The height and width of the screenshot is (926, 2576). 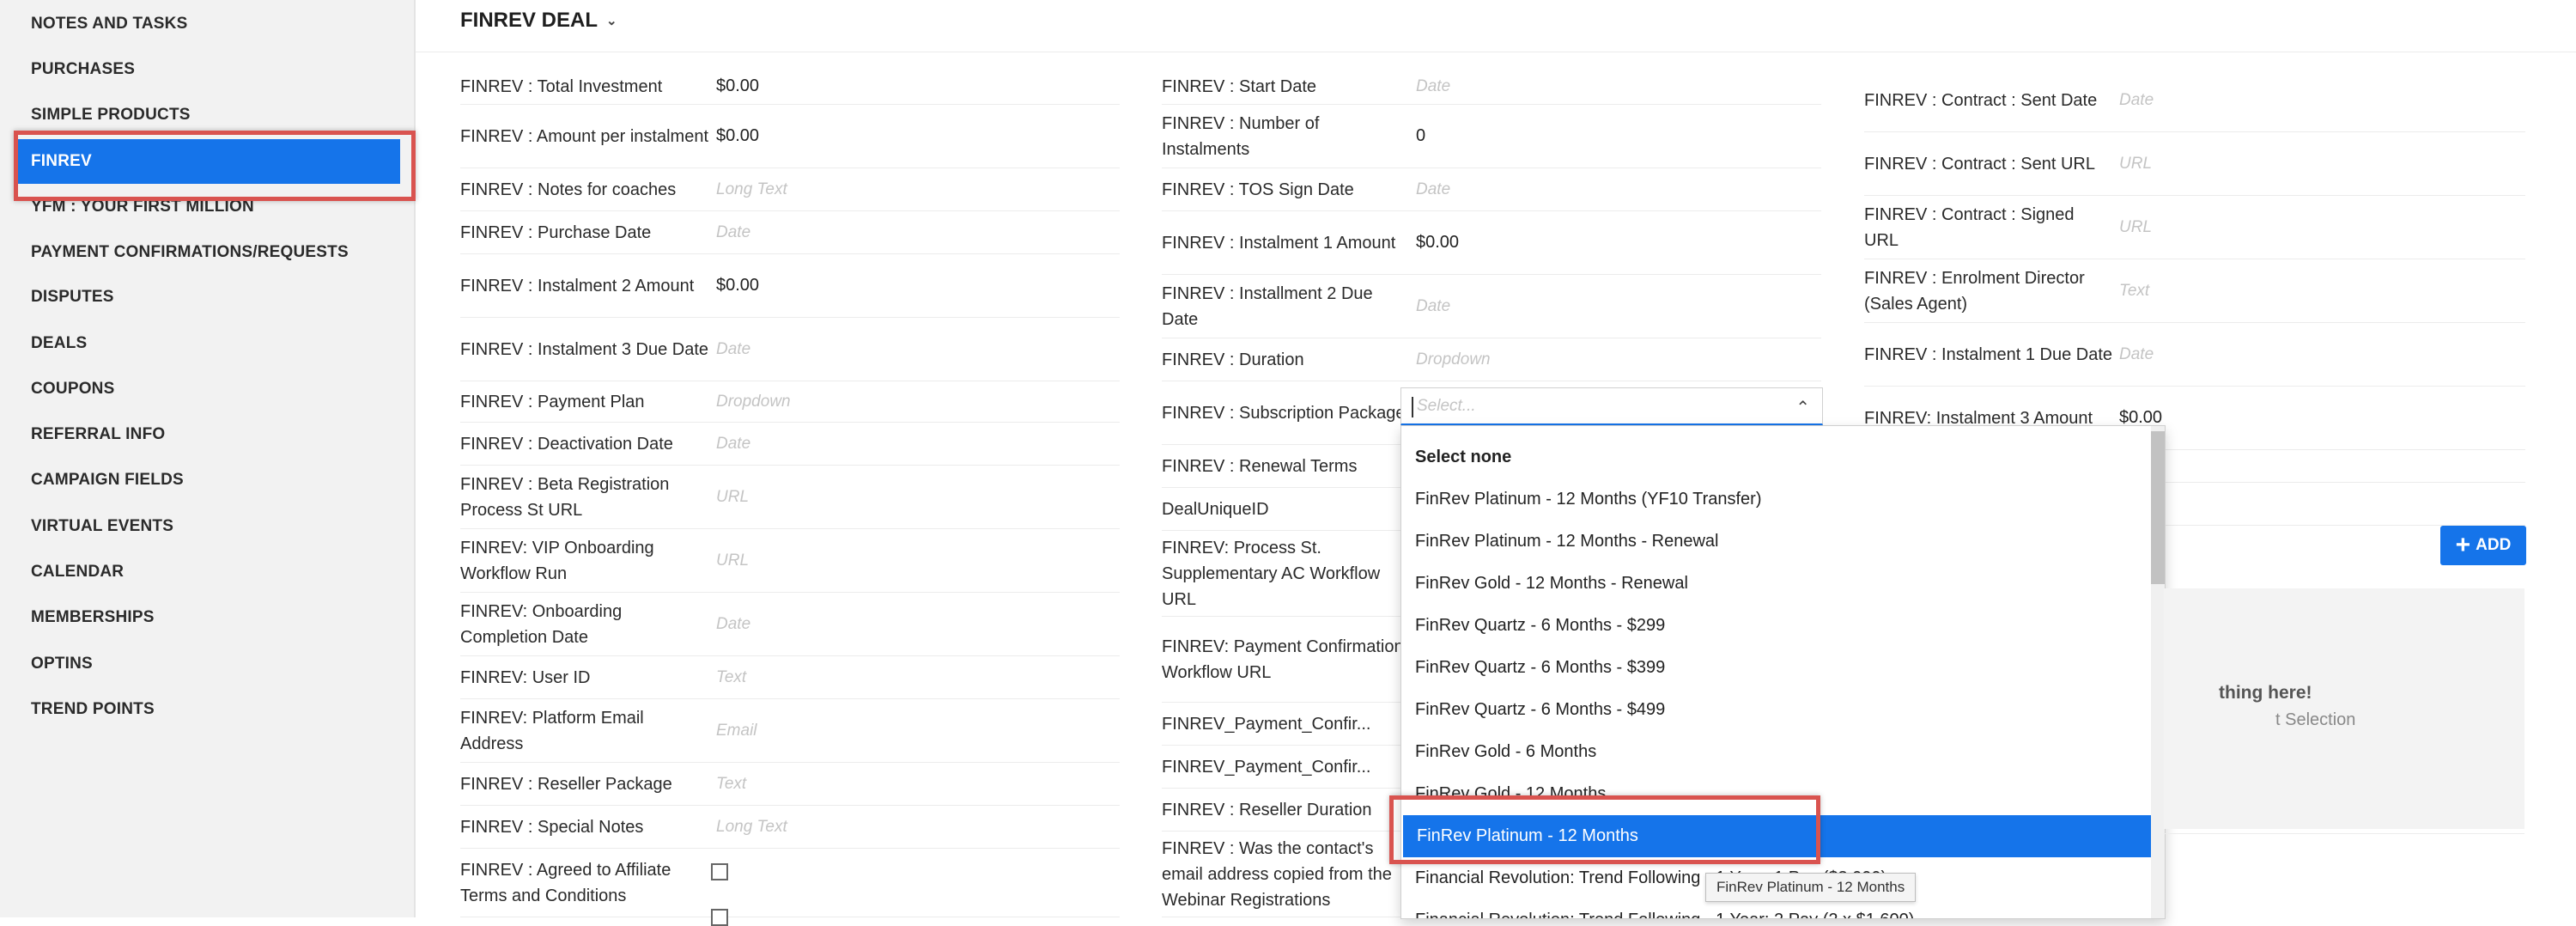 What do you see at coordinates (2194, 100) in the screenshot?
I see `field-row: FINREV : Contract : Sent Date Date` at bounding box center [2194, 100].